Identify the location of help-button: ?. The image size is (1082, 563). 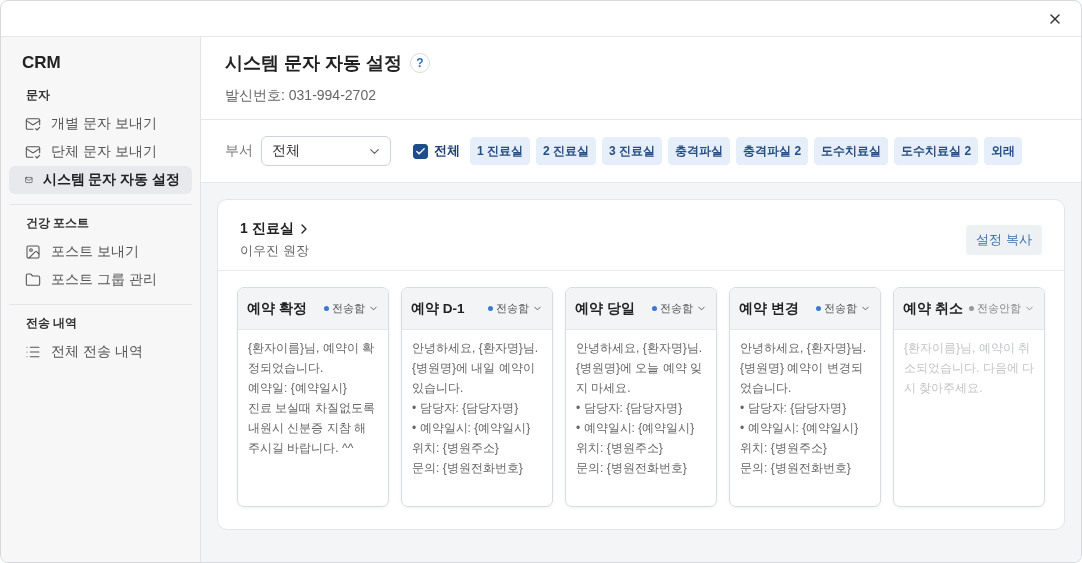
(420, 63).